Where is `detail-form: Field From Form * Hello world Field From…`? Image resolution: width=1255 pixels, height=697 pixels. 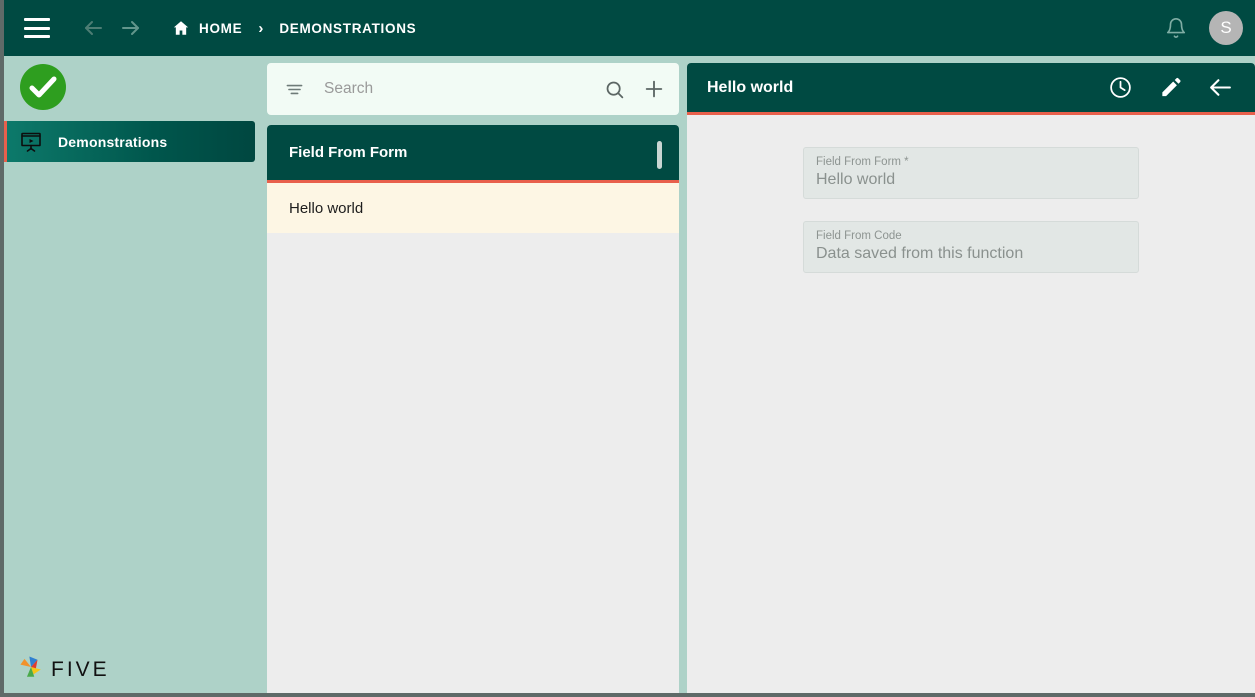
detail-form: Field From Form * Hello world Field From… is located at coordinates (971, 205).